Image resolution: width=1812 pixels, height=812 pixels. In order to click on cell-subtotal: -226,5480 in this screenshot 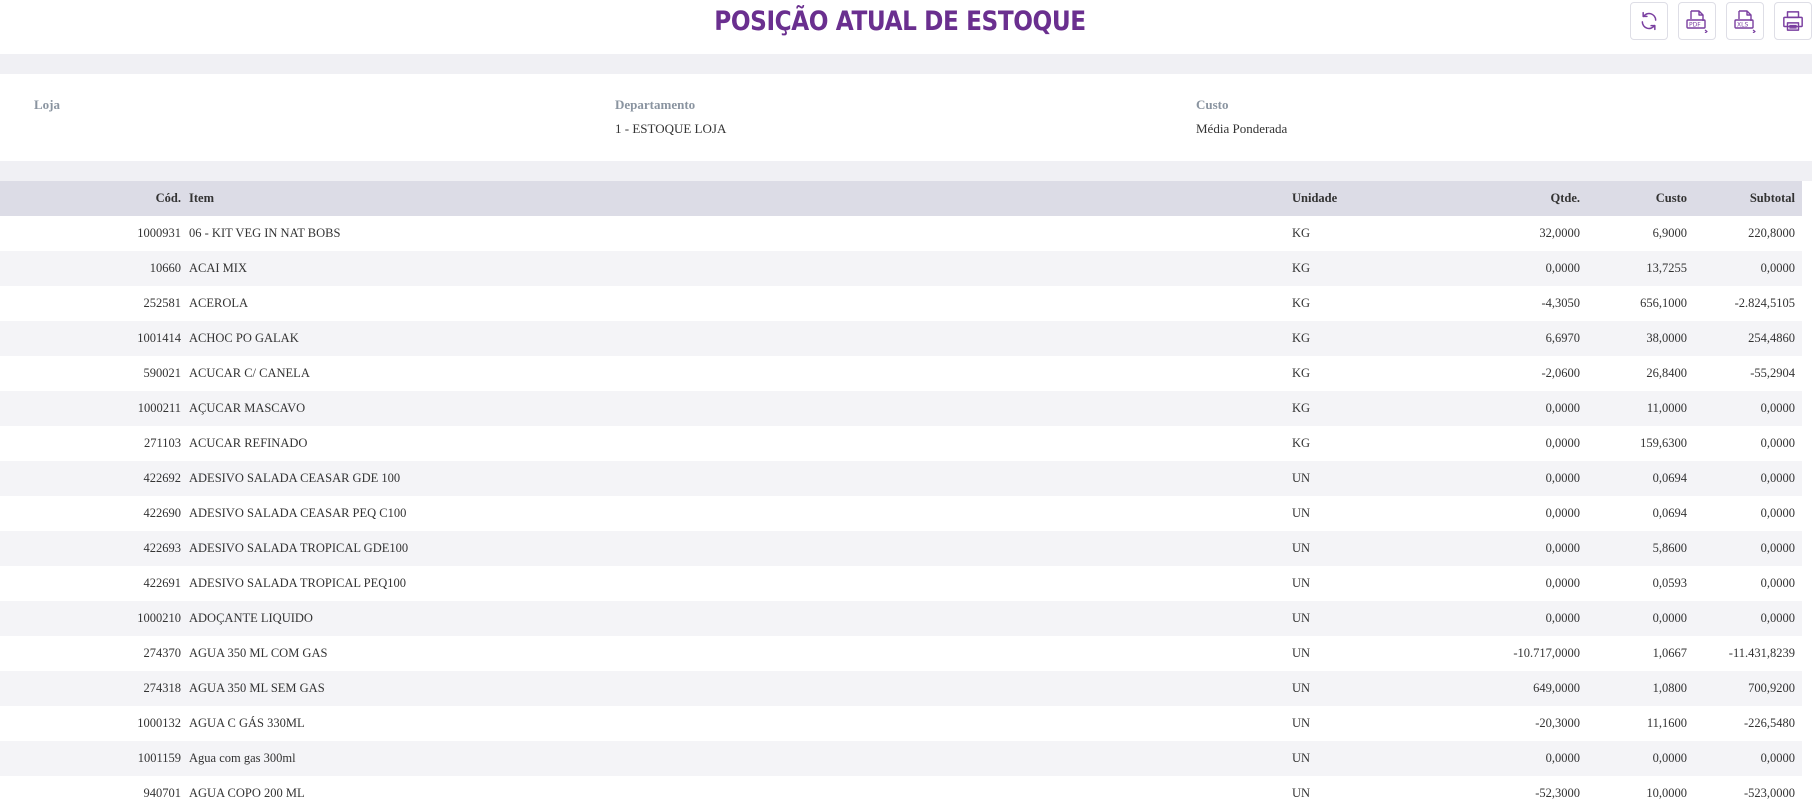, I will do `click(1769, 723)`.